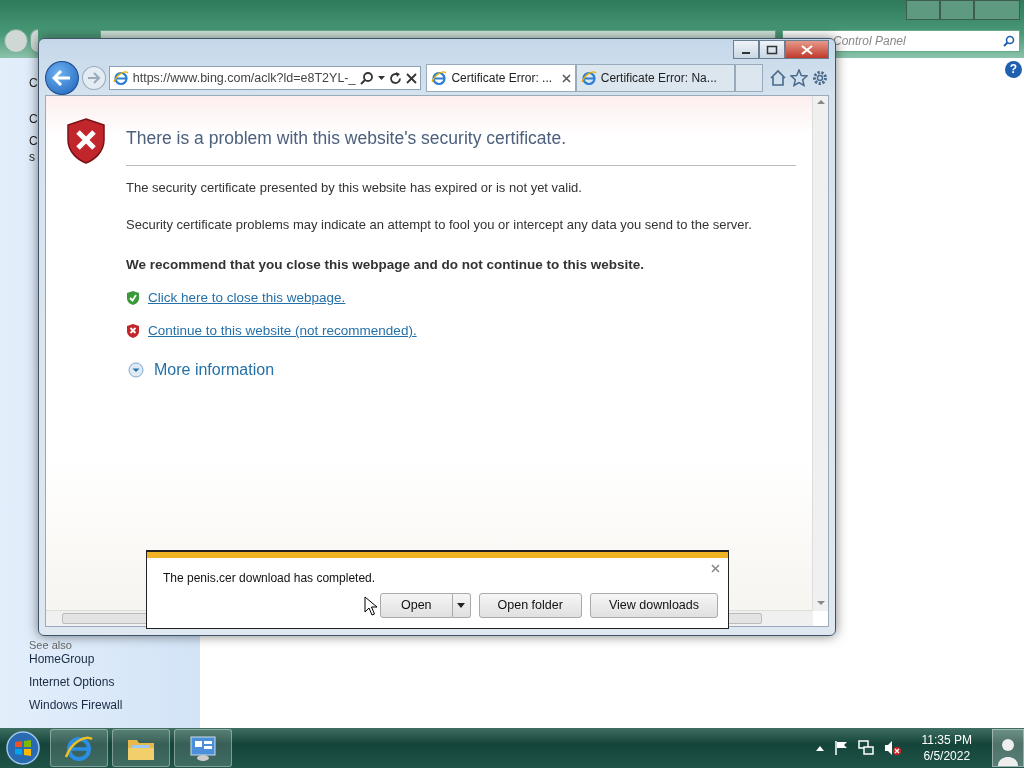 The image size is (1024, 768). I want to click on maximize-icon, so click(772, 49).